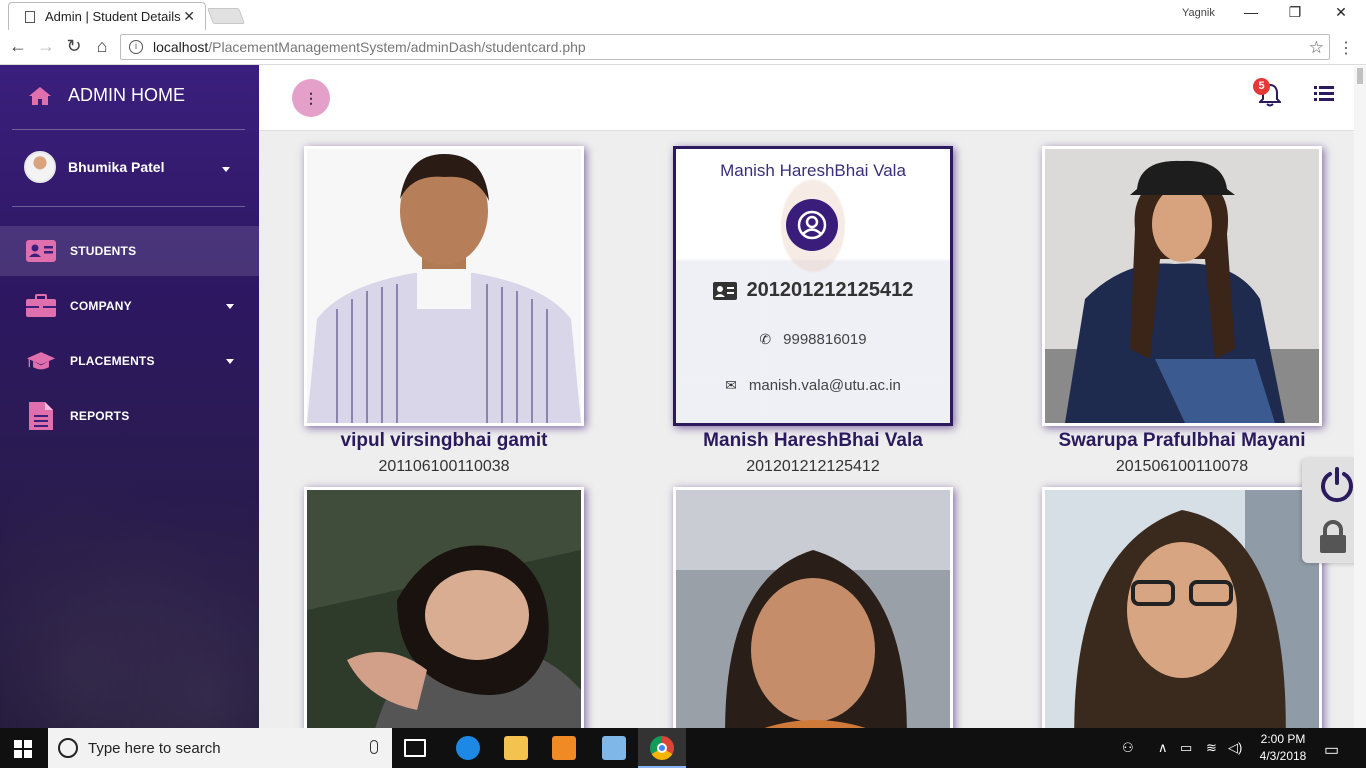 The height and width of the screenshot is (768, 1366). I want to click on hover-phone-text: 9998816019, so click(825, 339).